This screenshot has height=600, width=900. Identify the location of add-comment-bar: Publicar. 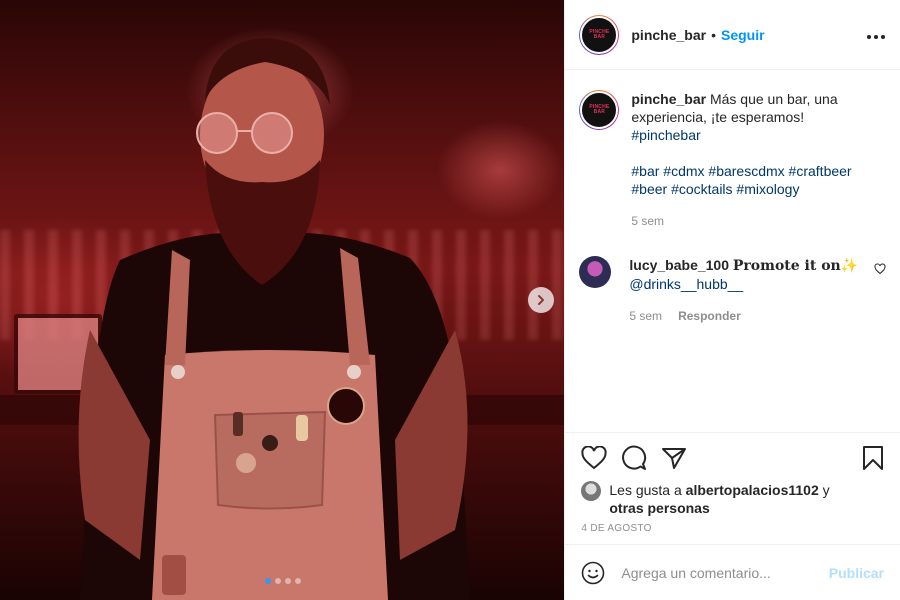
(732, 572).